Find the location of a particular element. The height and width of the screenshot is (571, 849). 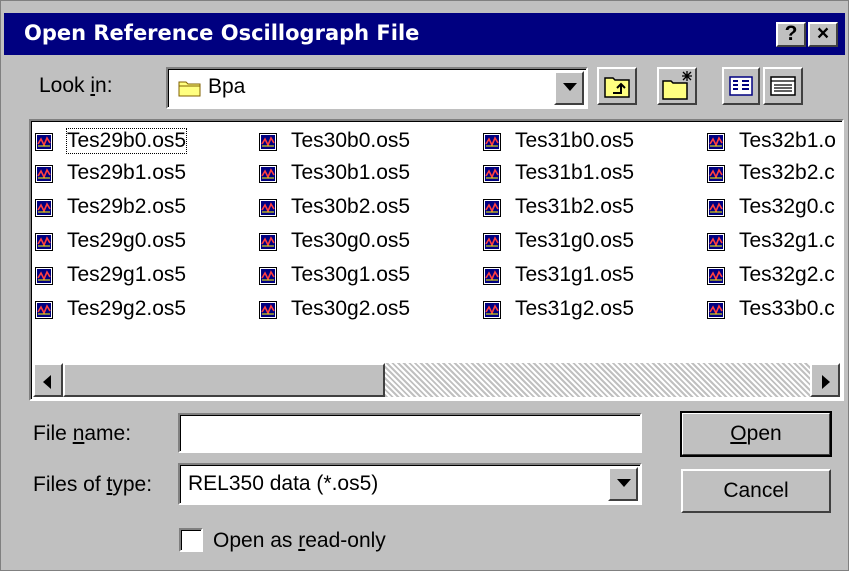

file-item: Tes30b1.os5 is located at coordinates (369, 173).